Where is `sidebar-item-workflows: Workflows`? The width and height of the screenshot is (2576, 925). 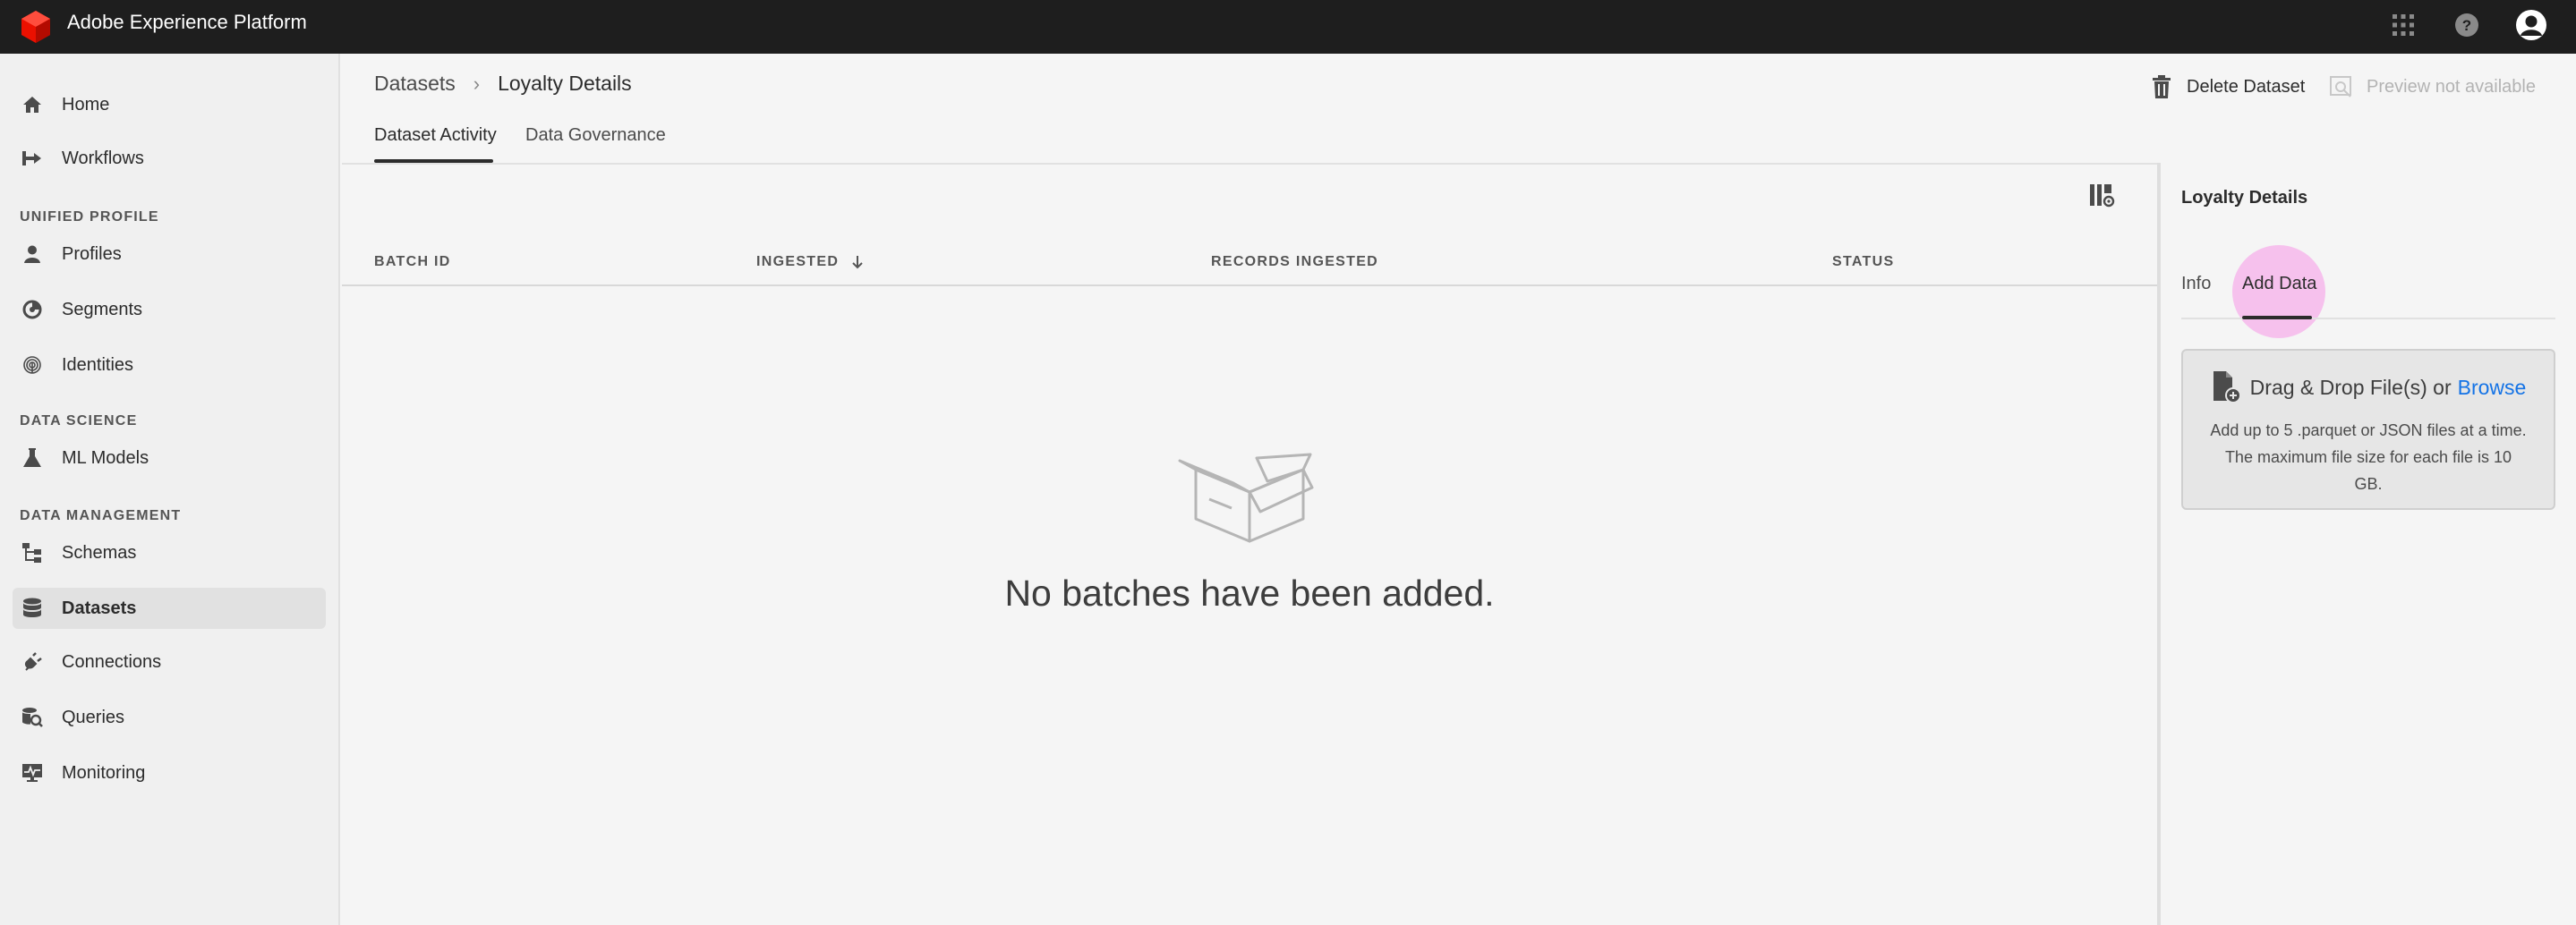 sidebar-item-workflows: Workflows is located at coordinates (169, 158).